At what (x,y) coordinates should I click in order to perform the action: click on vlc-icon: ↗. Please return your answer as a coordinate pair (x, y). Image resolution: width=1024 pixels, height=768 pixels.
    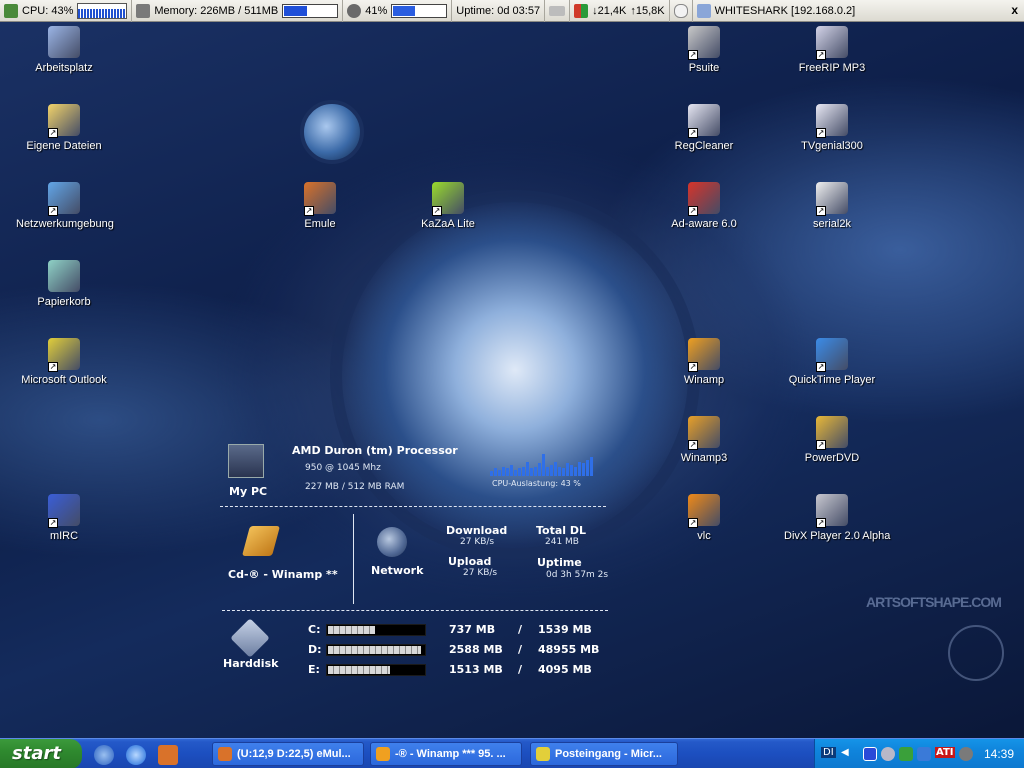
    Looking at the image, I should click on (704, 511).